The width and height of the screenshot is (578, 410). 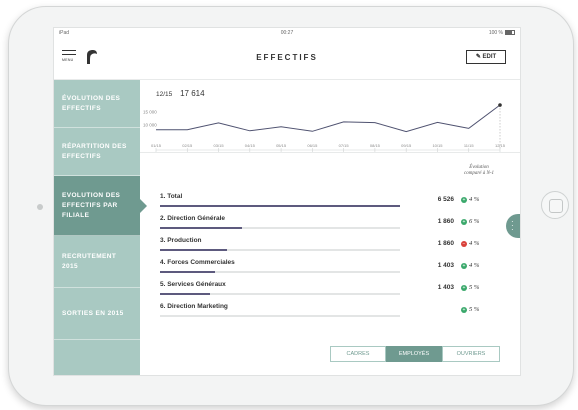 I want to click on selected-point, so click(x=500, y=105).